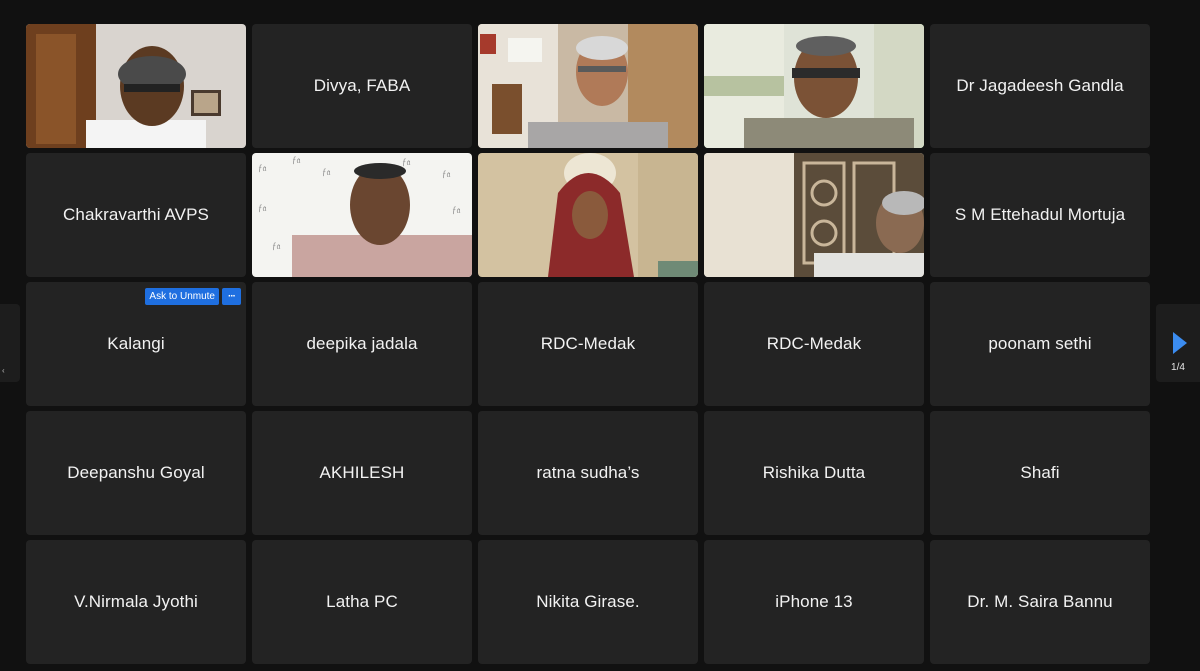 This screenshot has width=1200, height=671. I want to click on participant-name: Divya, FABA, so click(362, 85).